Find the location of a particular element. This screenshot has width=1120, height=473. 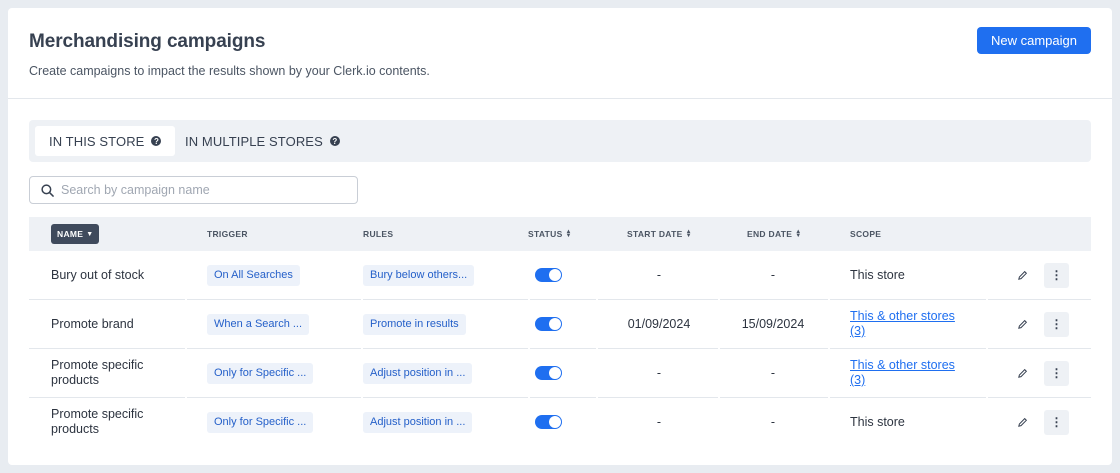

name-sort-pill: NAME ▼ is located at coordinates (75, 234).